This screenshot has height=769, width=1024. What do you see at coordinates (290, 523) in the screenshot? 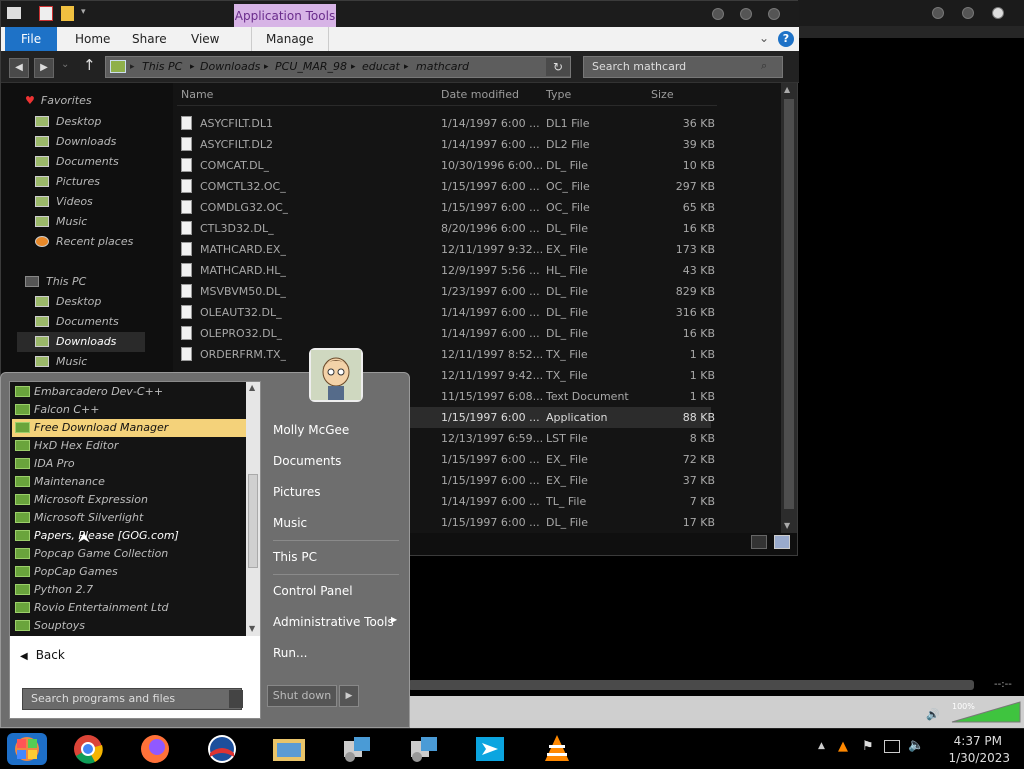
I see `start-link-music: Music` at bounding box center [290, 523].